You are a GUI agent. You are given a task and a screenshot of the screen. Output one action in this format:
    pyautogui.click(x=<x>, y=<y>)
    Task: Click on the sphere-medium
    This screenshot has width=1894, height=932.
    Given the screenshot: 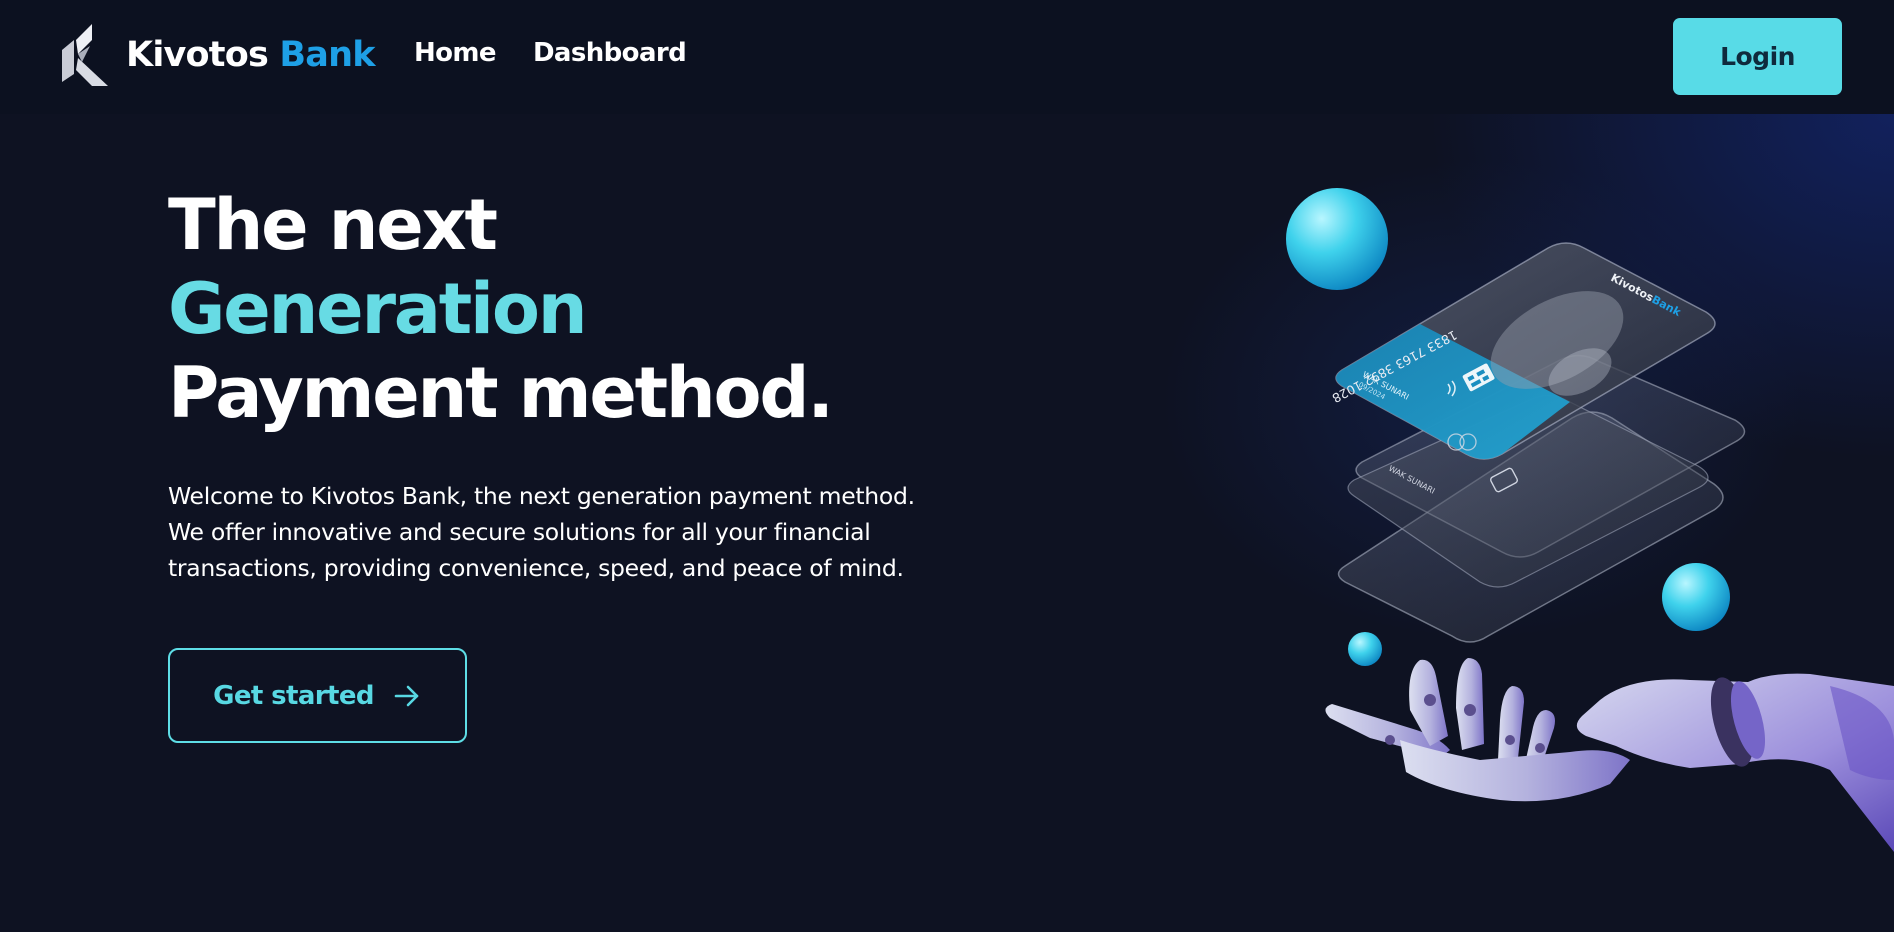 What is the action you would take?
    pyautogui.click(x=1696, y=597)
    